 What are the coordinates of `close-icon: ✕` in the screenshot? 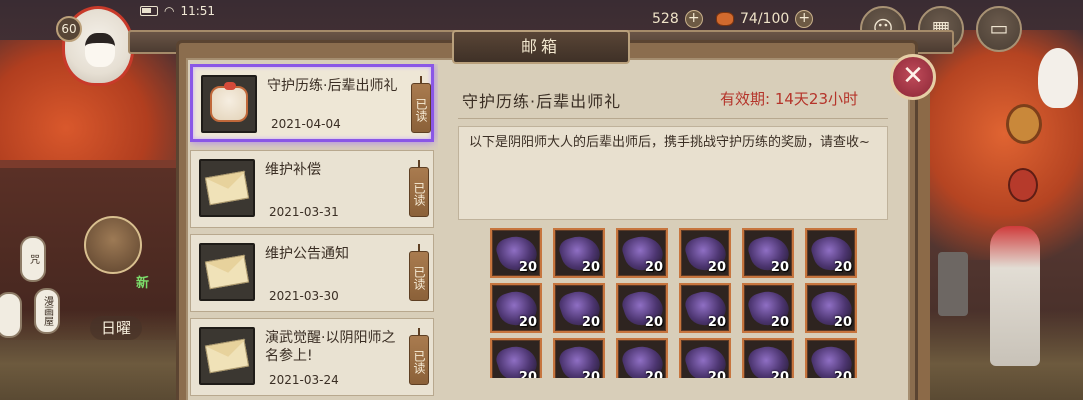 It's located at (913, 76).